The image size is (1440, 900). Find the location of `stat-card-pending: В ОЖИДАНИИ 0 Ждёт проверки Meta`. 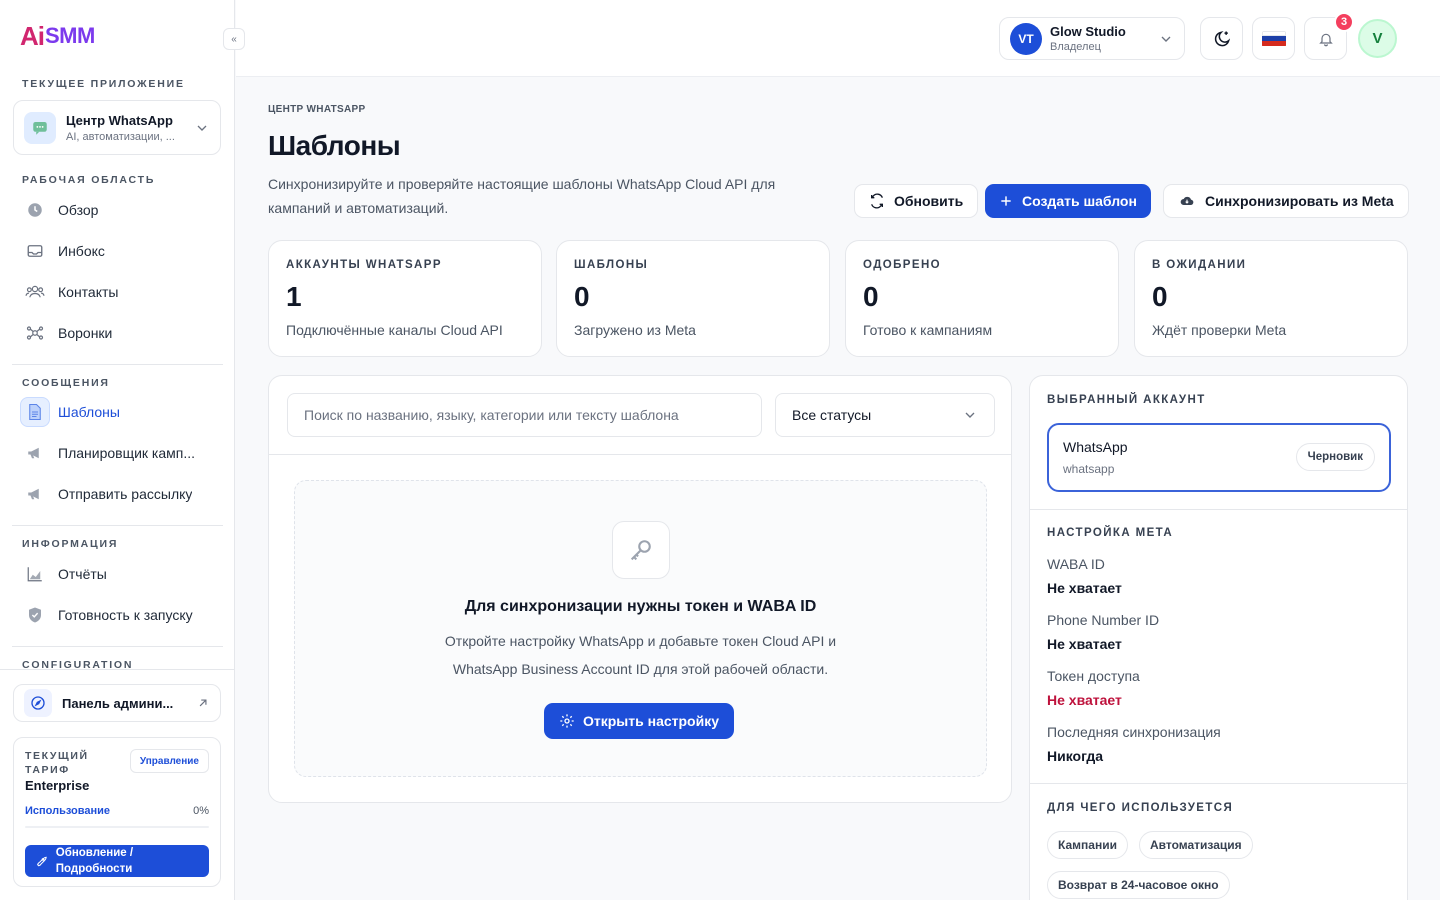

stat-card-pending: В ОЖИДАНИИ 0 Ждёт проверки Meta is located at coordinates (1271, 298).